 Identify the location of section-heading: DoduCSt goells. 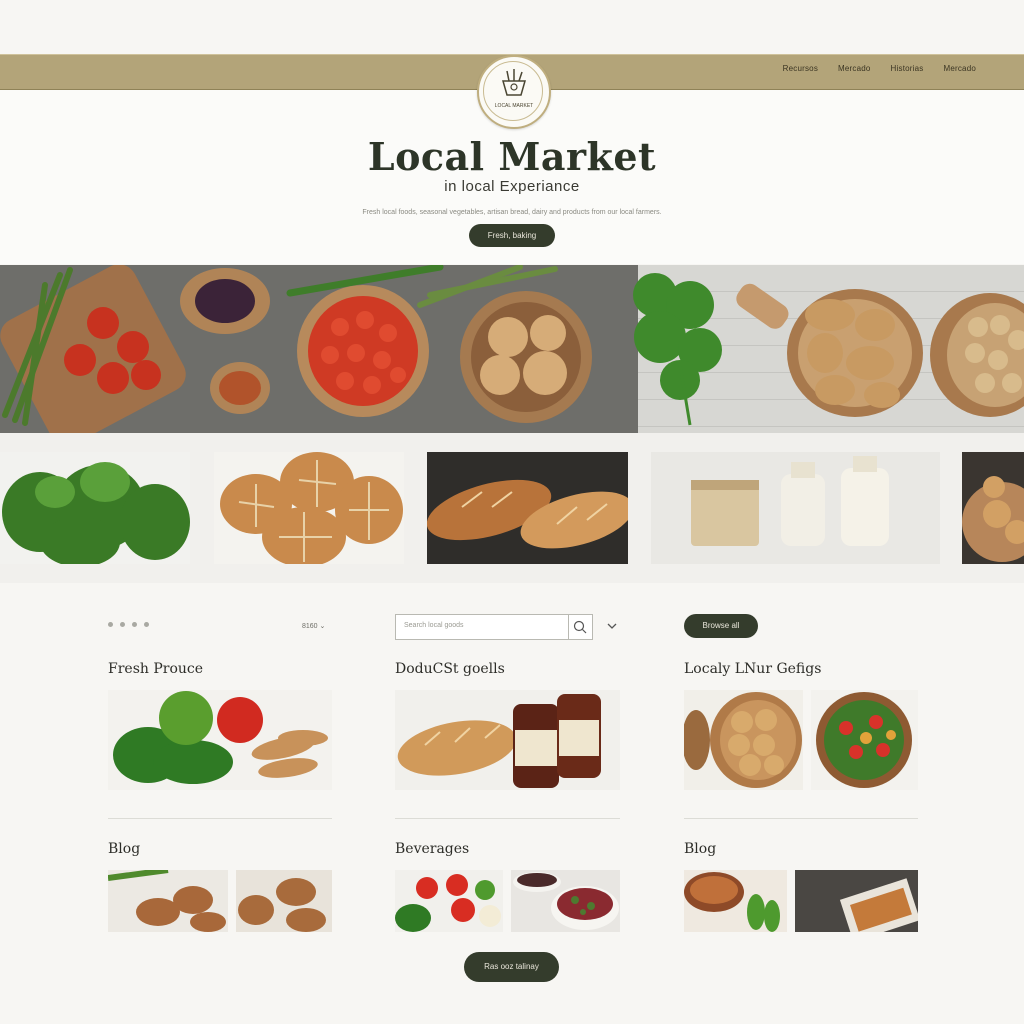
(450, 669).